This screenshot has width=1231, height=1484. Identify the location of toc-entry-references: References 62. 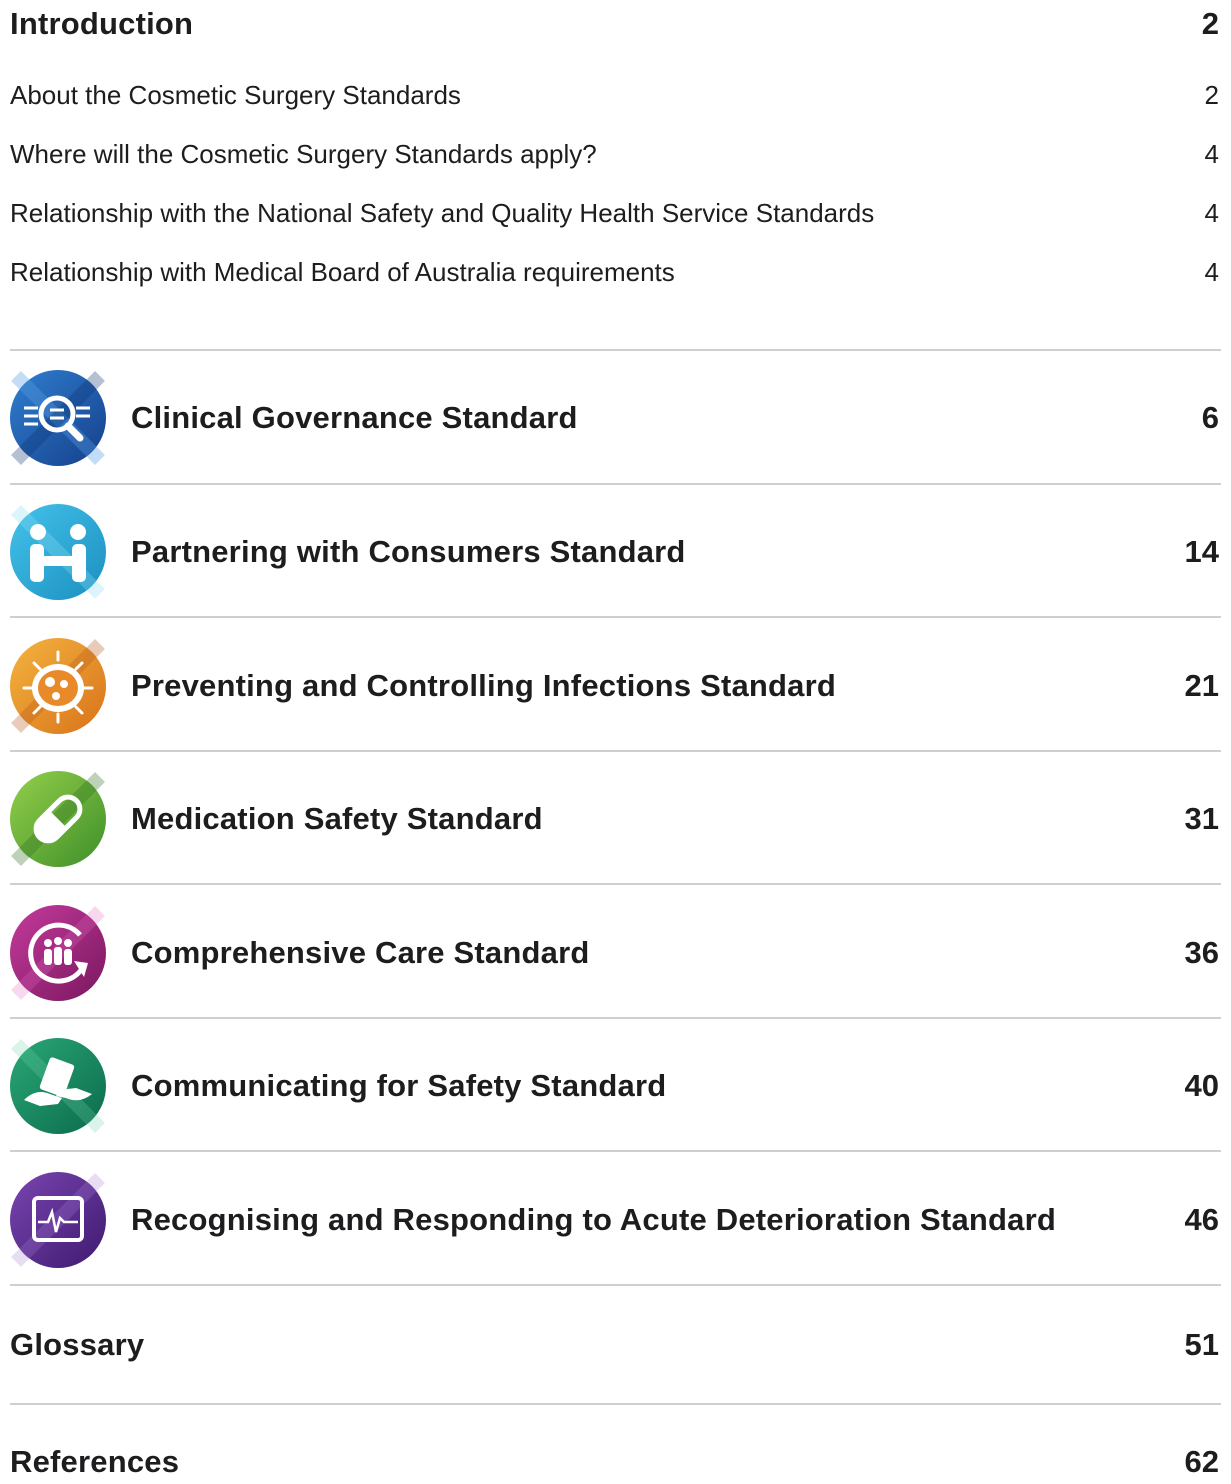
(615, 1464).